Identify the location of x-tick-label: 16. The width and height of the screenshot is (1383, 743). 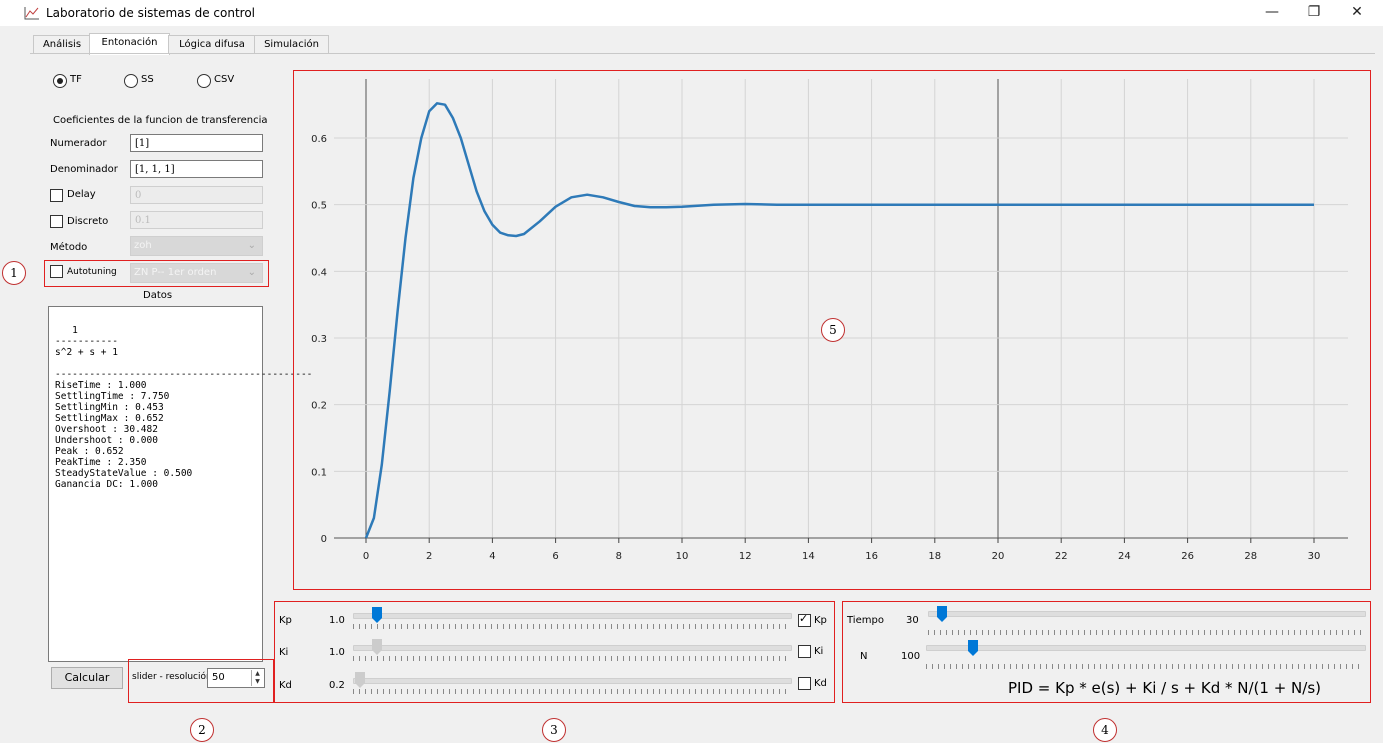
(871, 556).